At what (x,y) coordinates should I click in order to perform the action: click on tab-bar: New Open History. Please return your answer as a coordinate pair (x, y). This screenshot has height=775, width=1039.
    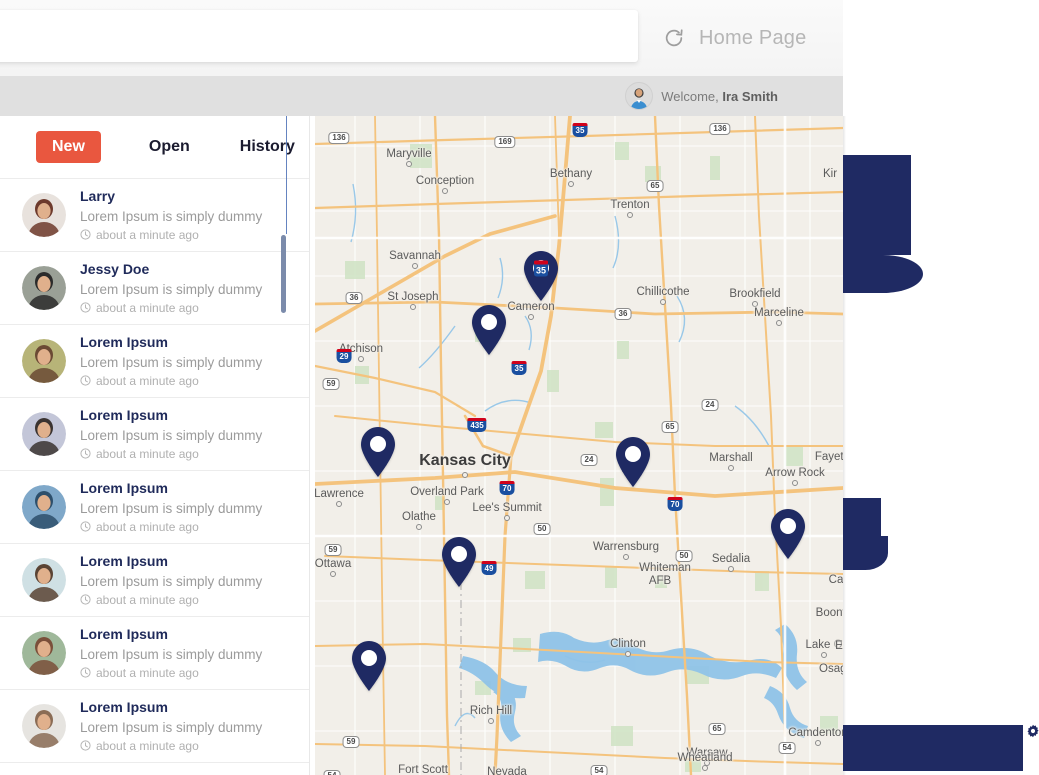
    Looking at the image, I should click on (154, 147).